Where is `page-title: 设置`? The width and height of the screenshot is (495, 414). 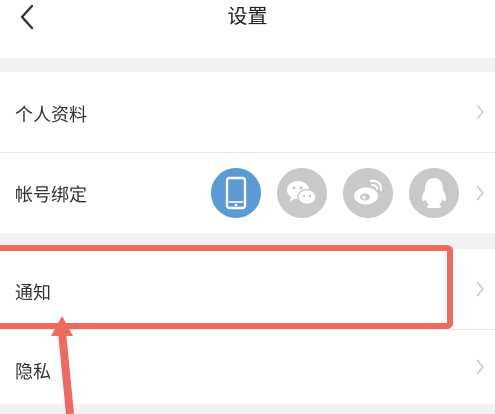 page-title: 设置 is located at coordinates (247, 16).